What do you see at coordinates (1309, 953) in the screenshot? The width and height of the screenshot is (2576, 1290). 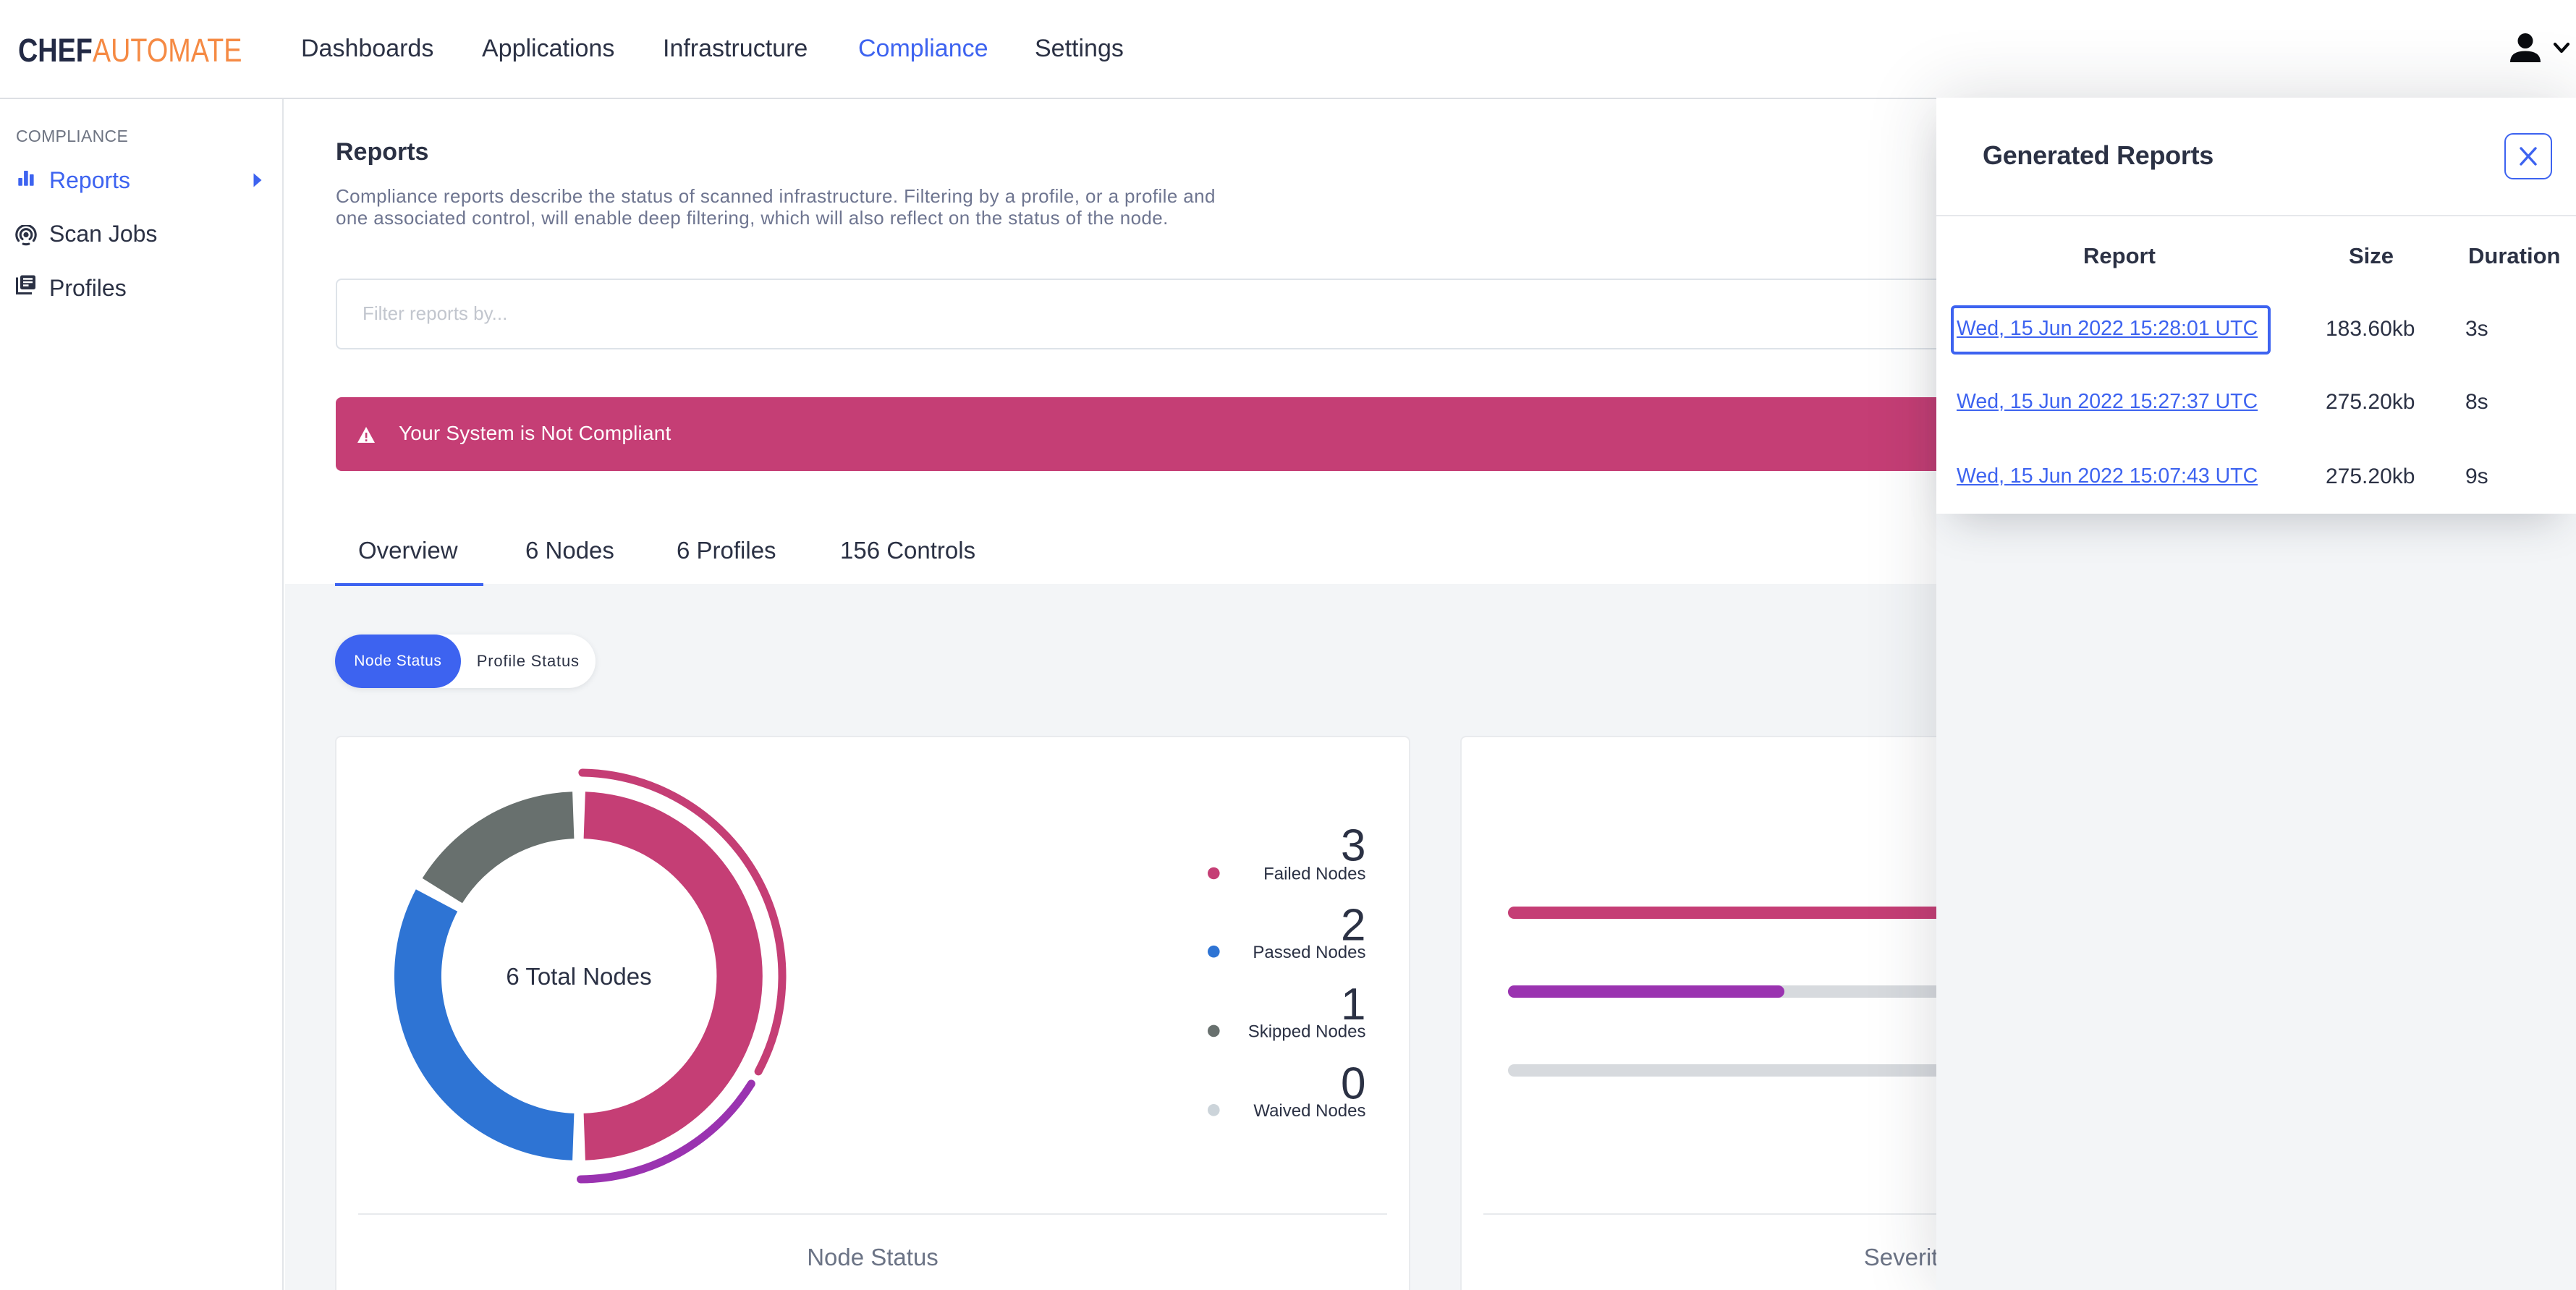 I see `svg-text: Passed Nodes` at bounding box center [1309, 953].